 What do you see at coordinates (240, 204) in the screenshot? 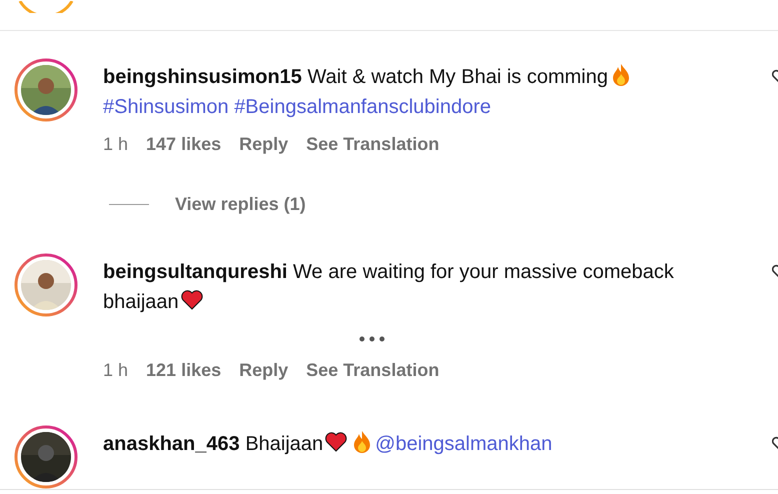
I see `view-replies-button: View replies (1)` at bounding box center [240, 204].